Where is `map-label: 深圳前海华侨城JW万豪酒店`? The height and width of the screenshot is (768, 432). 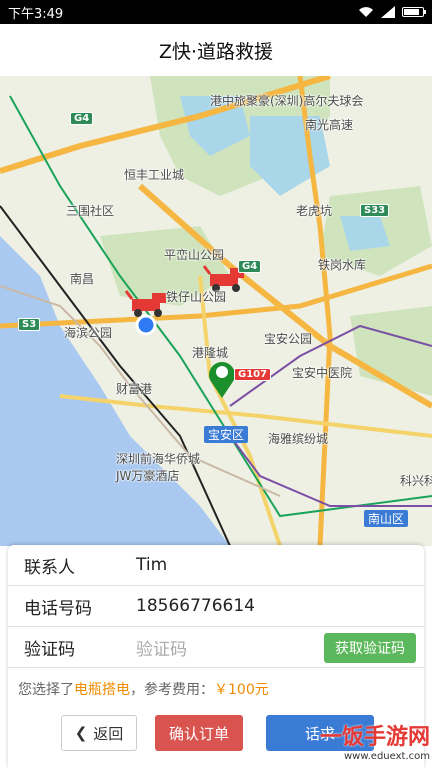
map-label: 深圳前海华侨城JW万豪酒店 is located at coordinates (158, 467).